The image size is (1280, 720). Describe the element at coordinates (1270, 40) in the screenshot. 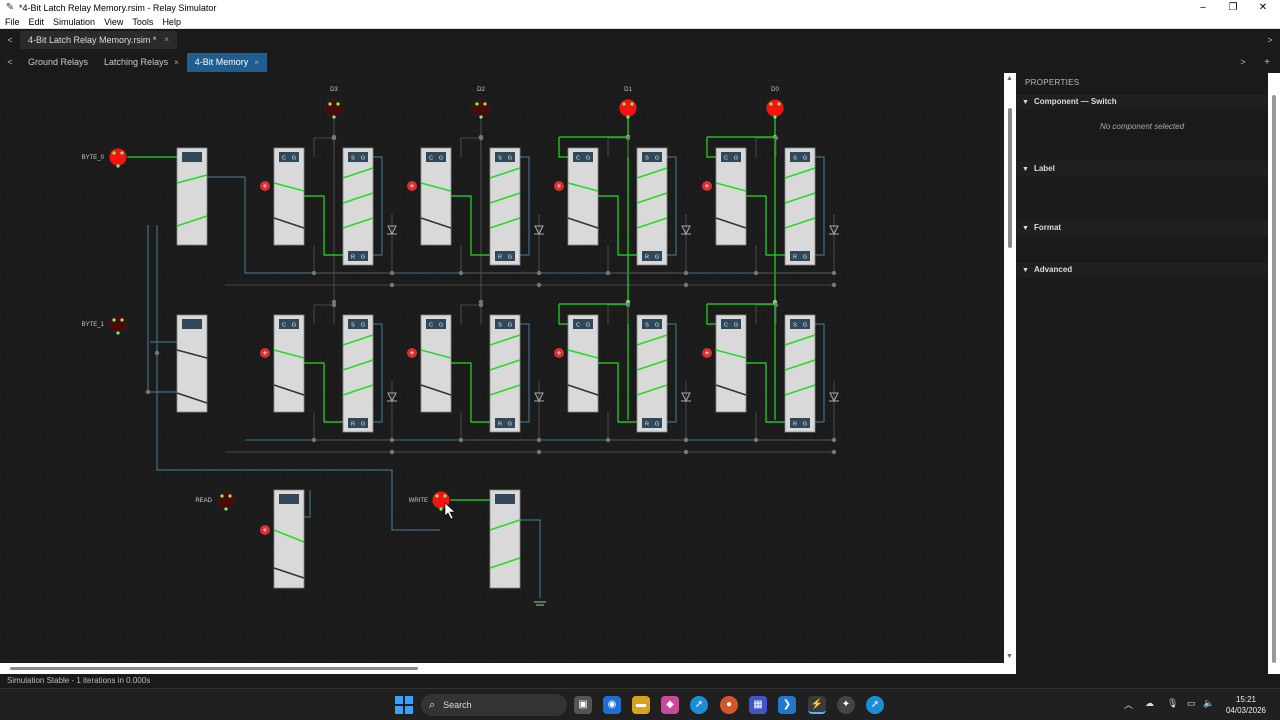

I see `file-tabs-right-arrow: >` at that location.